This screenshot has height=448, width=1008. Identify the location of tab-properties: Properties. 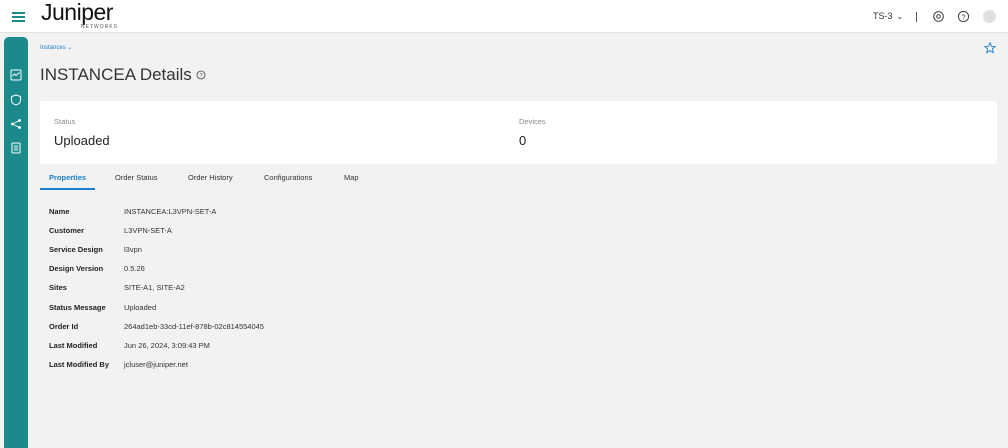
(68, 178).